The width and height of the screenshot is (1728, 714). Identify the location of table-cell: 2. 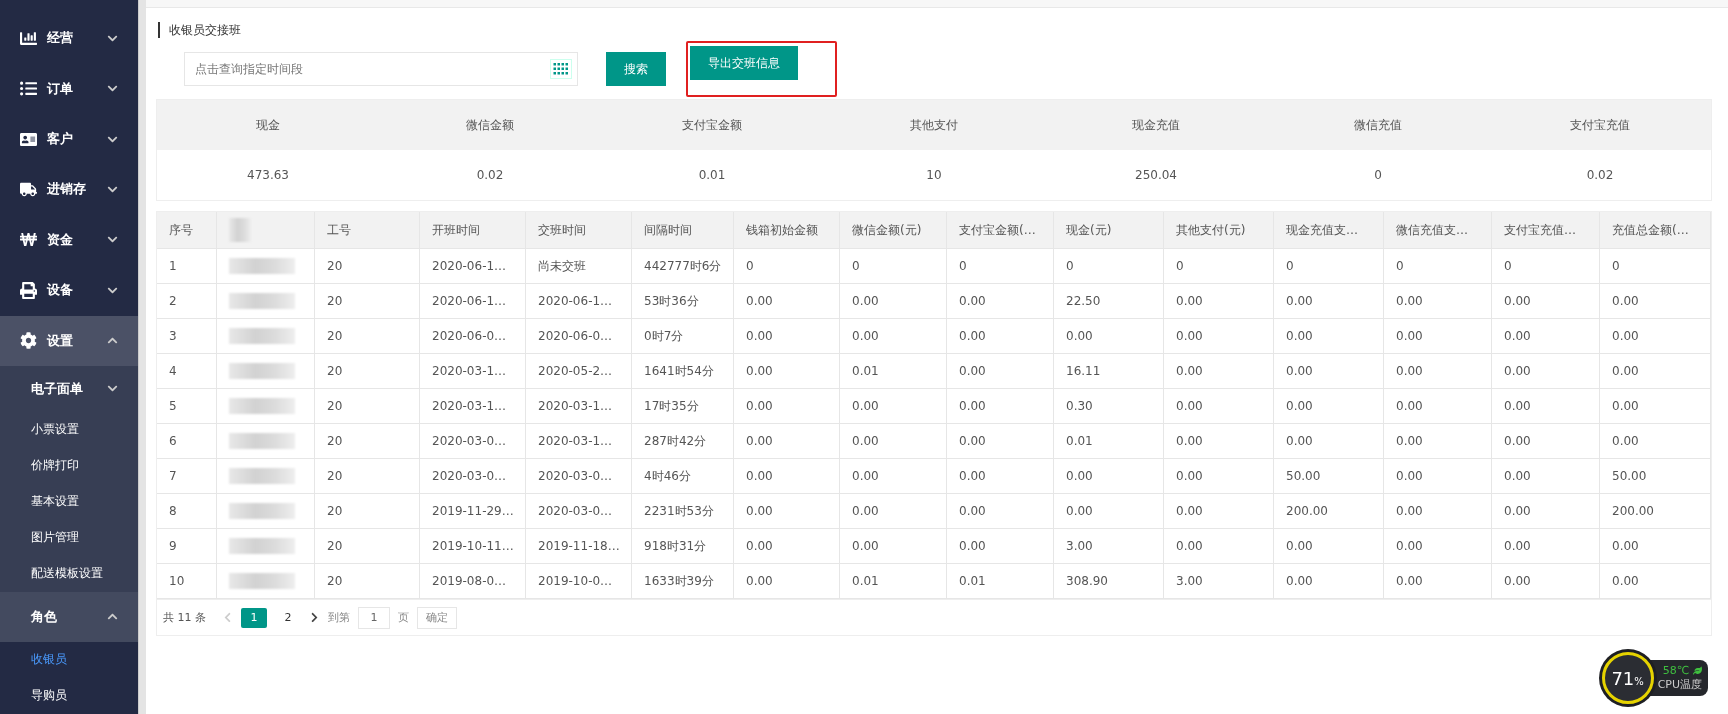
(187, 301).